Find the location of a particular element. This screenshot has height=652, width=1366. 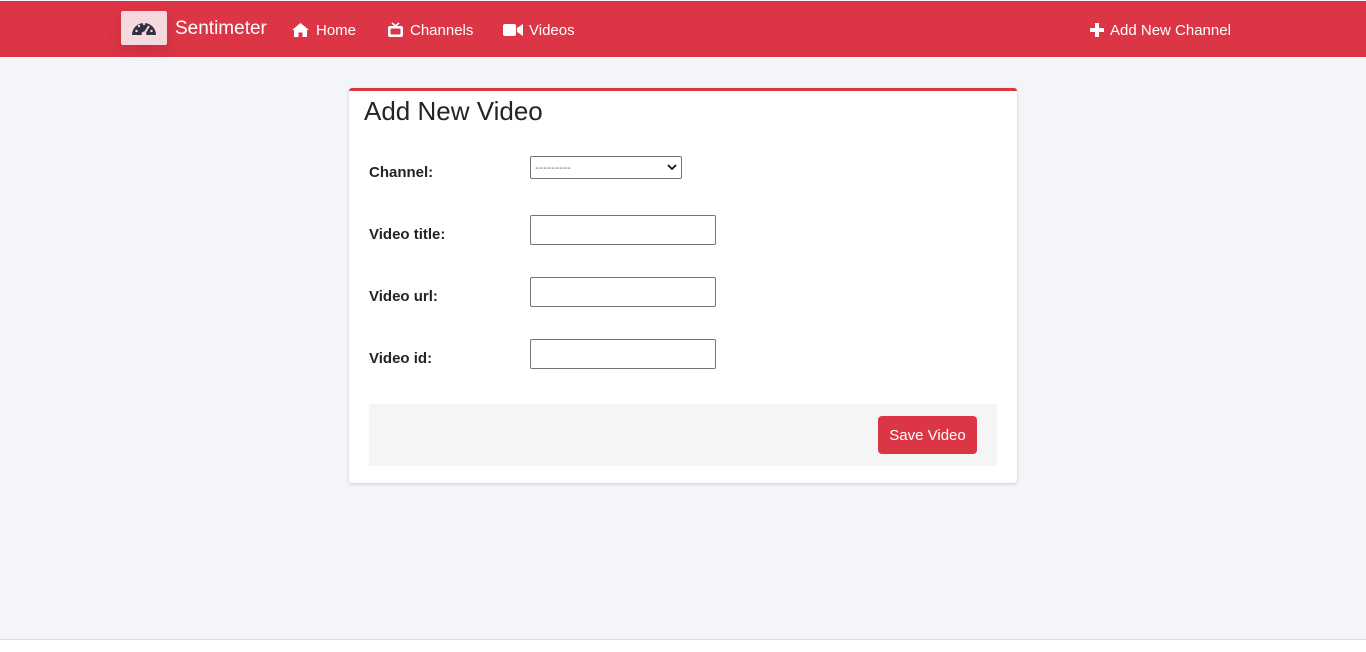

video-id-input is located at coordinates (623, 354).